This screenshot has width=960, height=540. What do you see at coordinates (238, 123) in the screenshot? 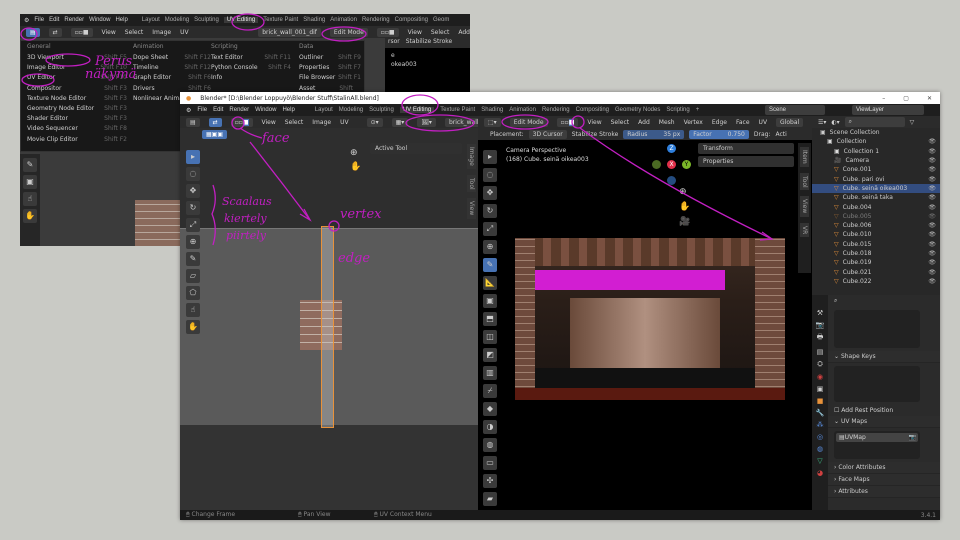
I see `annotation-circle-face-uv` at bounding box center [238, 123].